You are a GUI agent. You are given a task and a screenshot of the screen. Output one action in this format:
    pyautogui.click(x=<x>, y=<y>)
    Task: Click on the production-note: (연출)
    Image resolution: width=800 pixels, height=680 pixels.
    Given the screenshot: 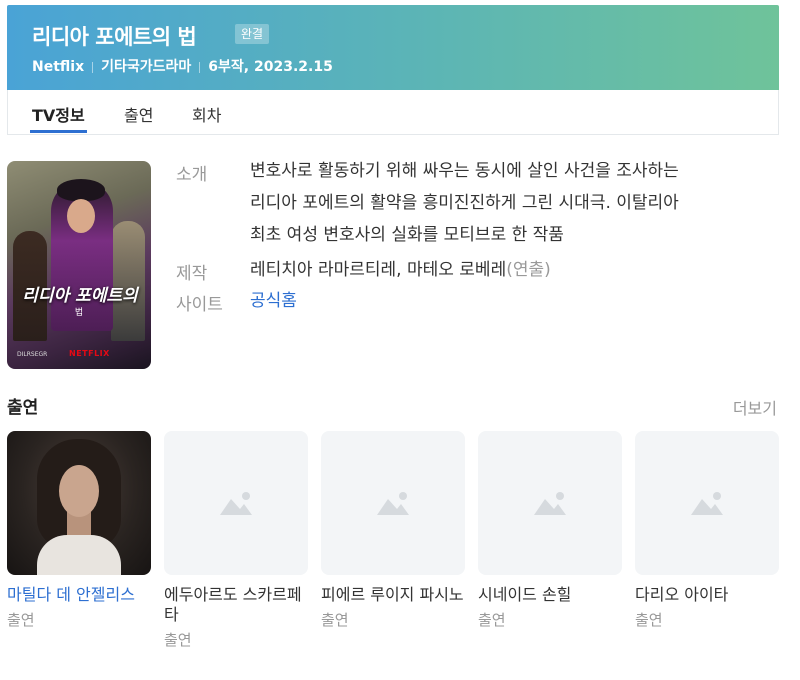 What is the action you would take?
    pyautogui.click(x=528, y=270)
    